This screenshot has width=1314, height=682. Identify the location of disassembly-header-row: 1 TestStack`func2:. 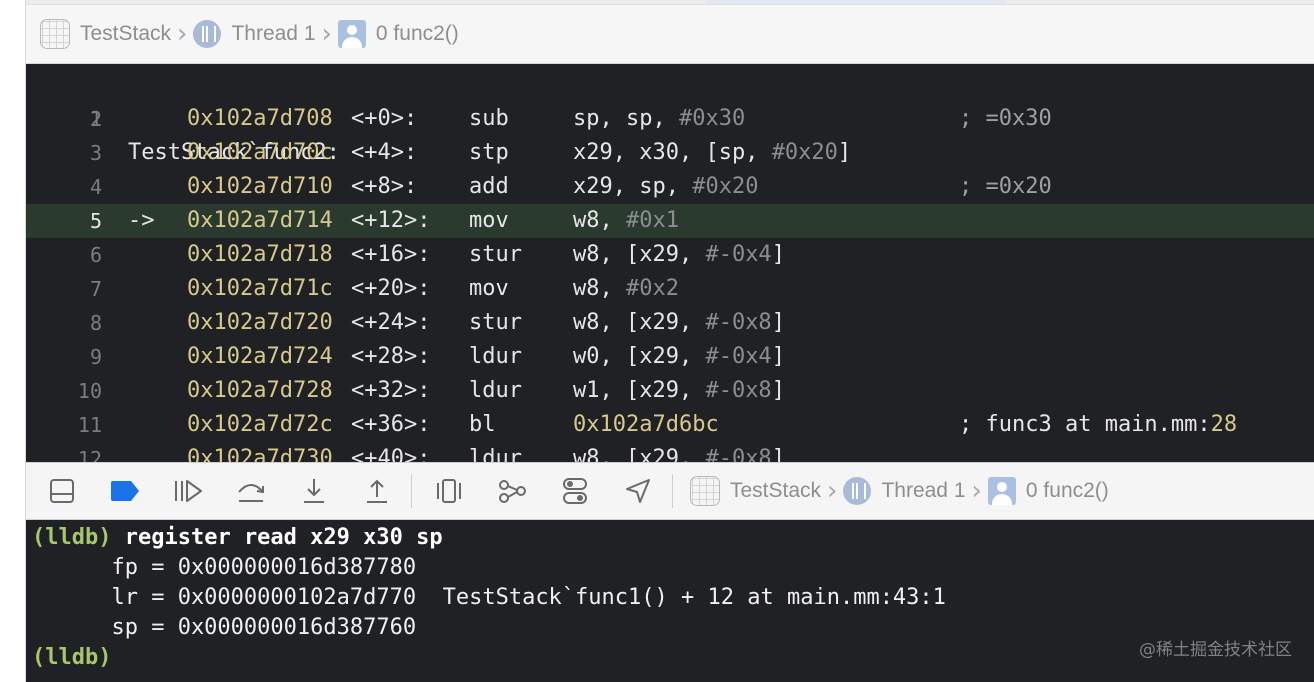
(670, 116).